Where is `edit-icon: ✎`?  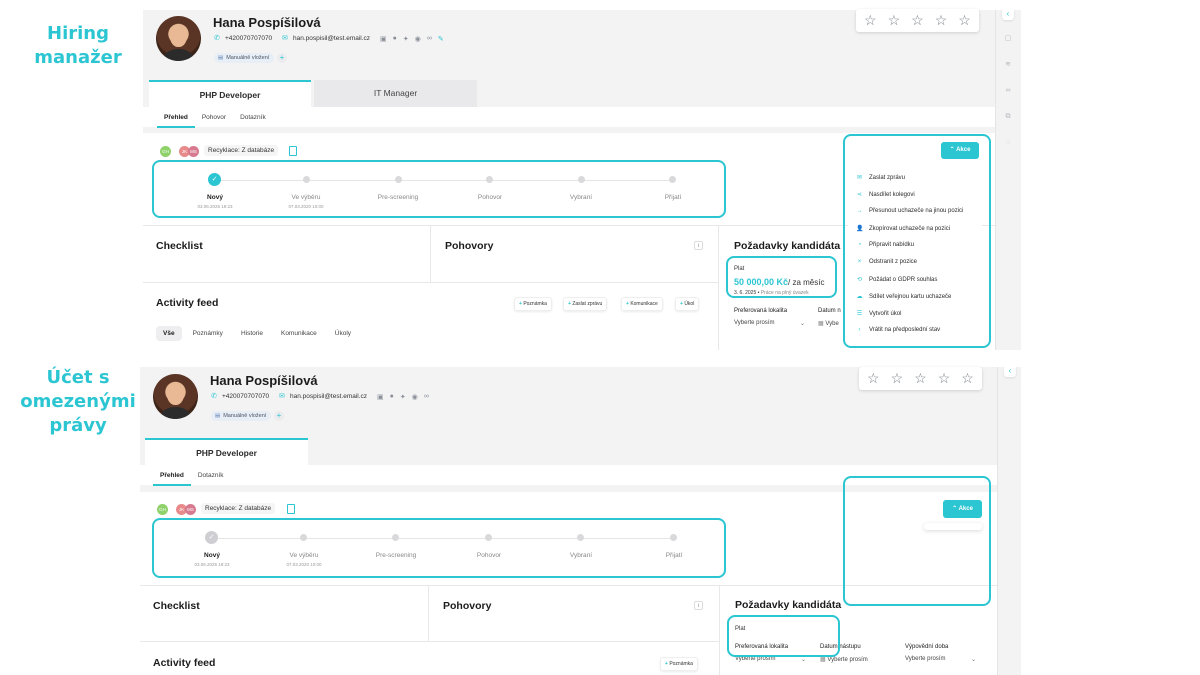 edit-icon: ✎ is located at coordinates (441, 39).